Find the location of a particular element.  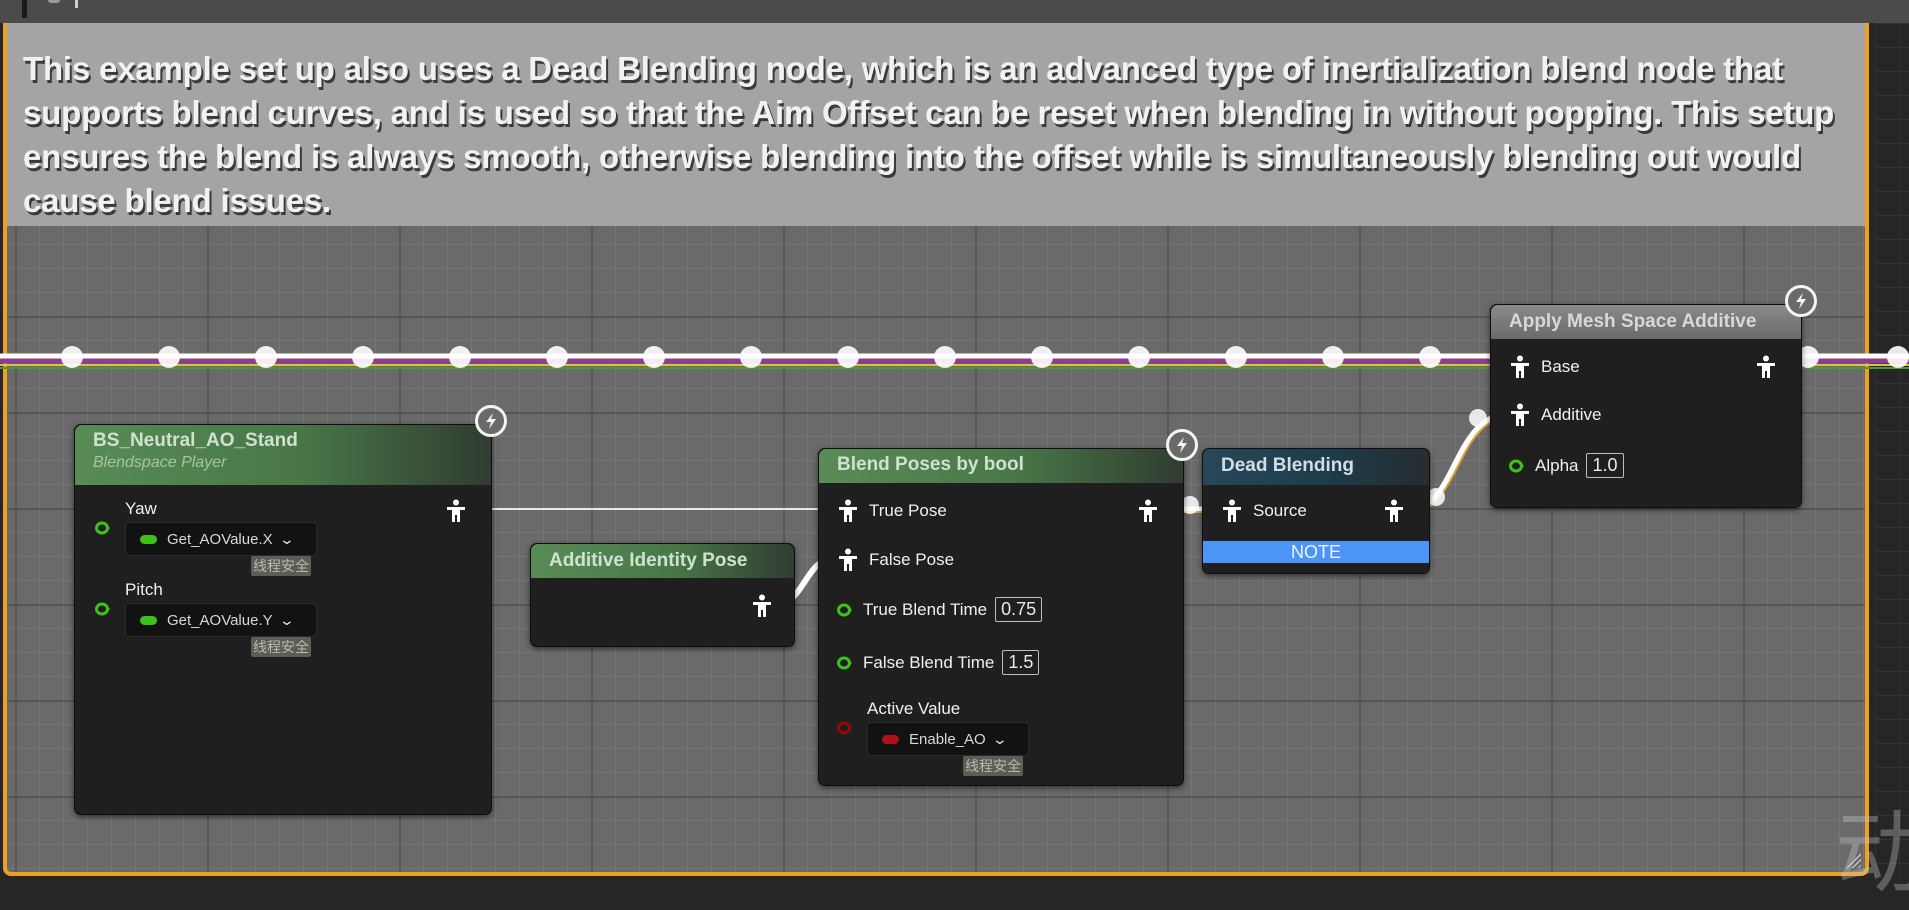

bool-pin-icon is located at coordinates (845, 728).